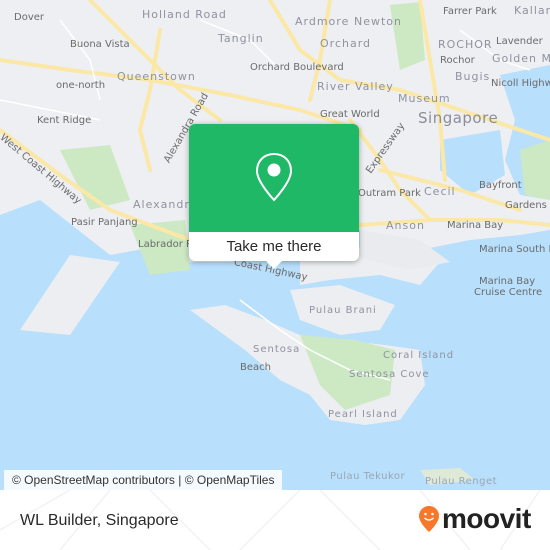 The image size is (550, 550). I want to click on moovit-logo: moovit, so click(474, 519).